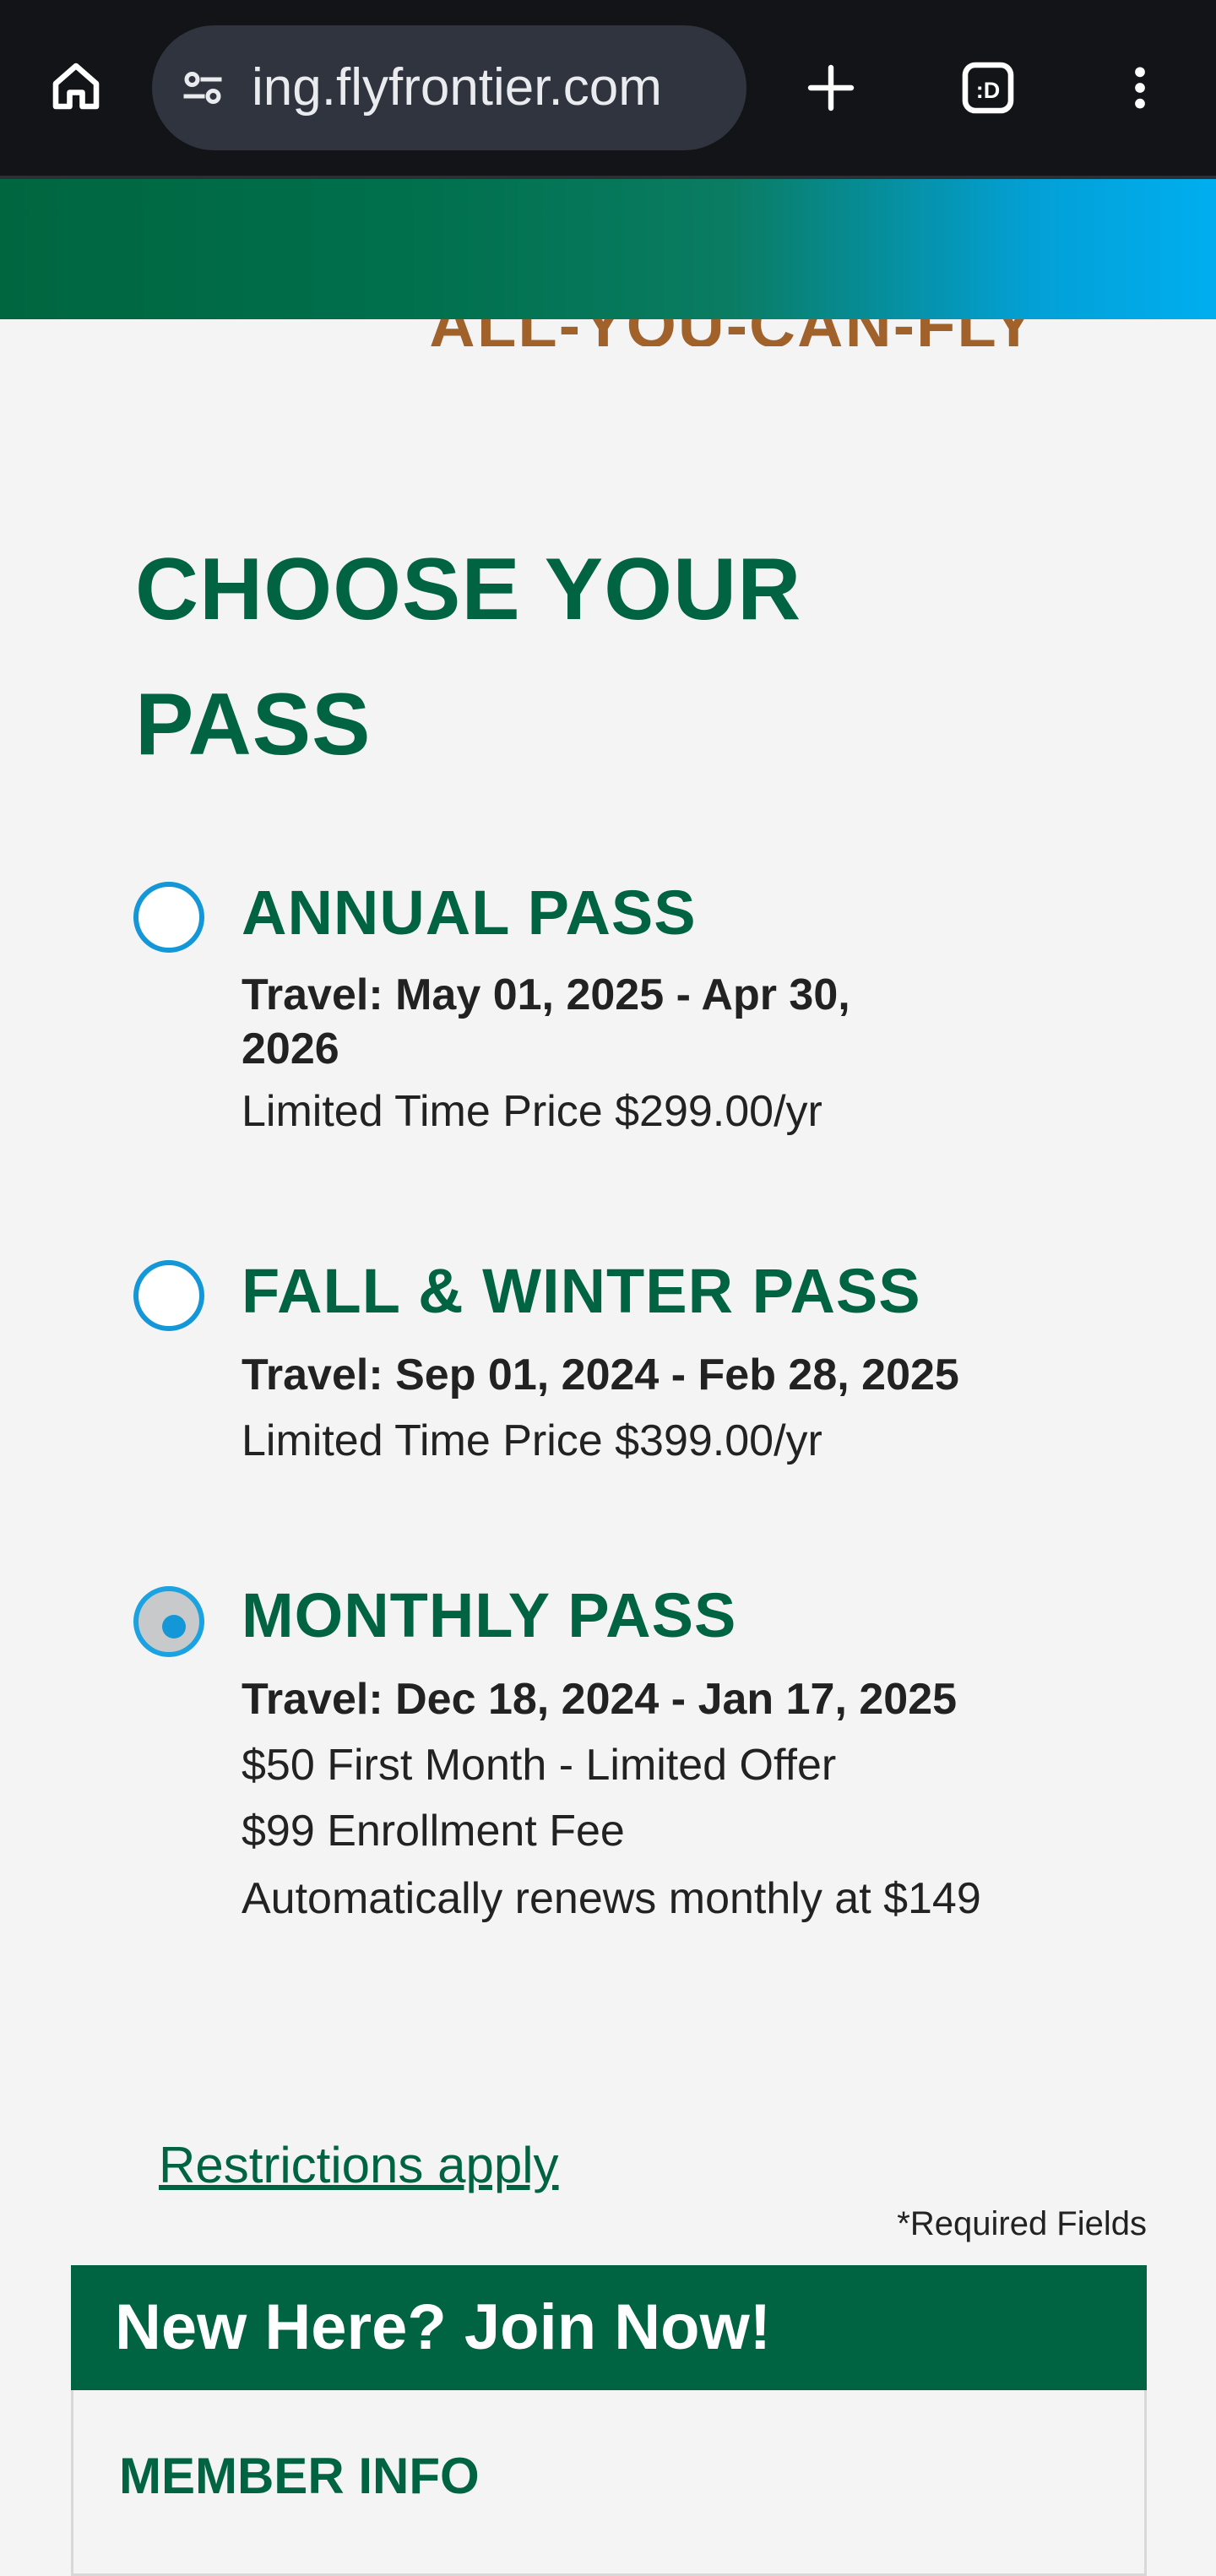 This screenshot has height=2576, width=1216. Describe the element at coordinates (611, 1898) in the screenshot. I see `pass-renewal: Automatically renews monthly at $149` at that location.